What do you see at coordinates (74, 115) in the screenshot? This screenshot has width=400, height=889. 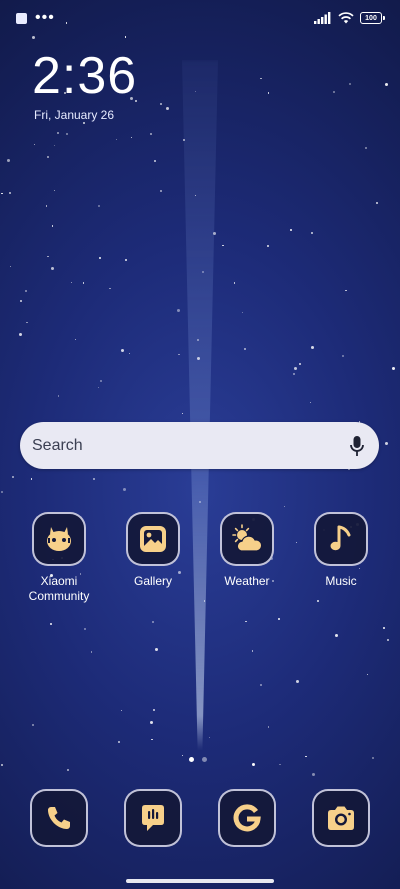 I see `date-label: Fri, January 26` at bounding box center [74, 115].